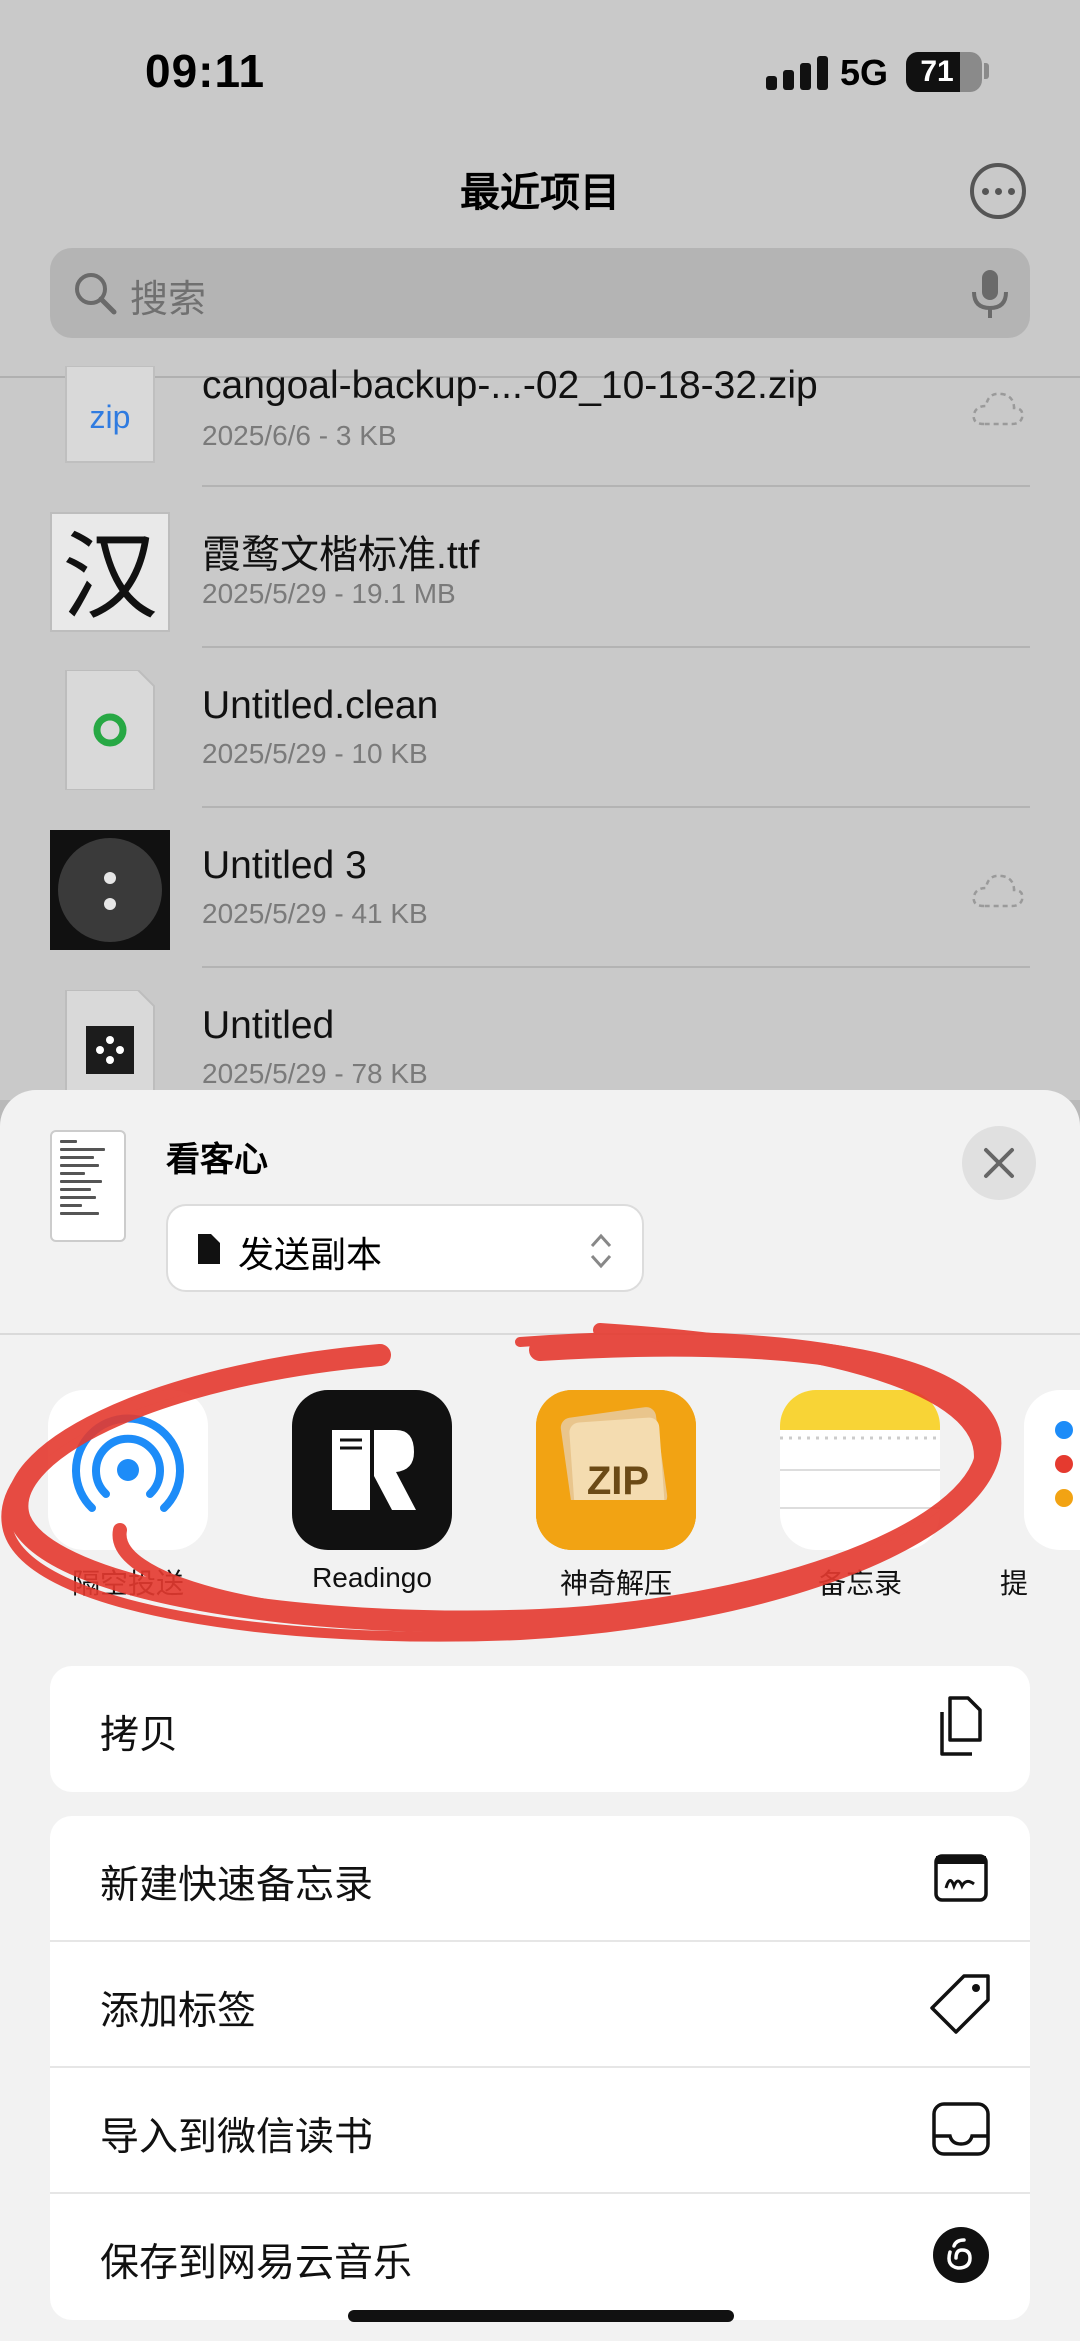 The height and width of the screenshot is (2341, 1080). What do you see at coordinates (320, 705) in the screenshot?
I see `file-name: Untitled.clean` at bounding box center [320, 705].